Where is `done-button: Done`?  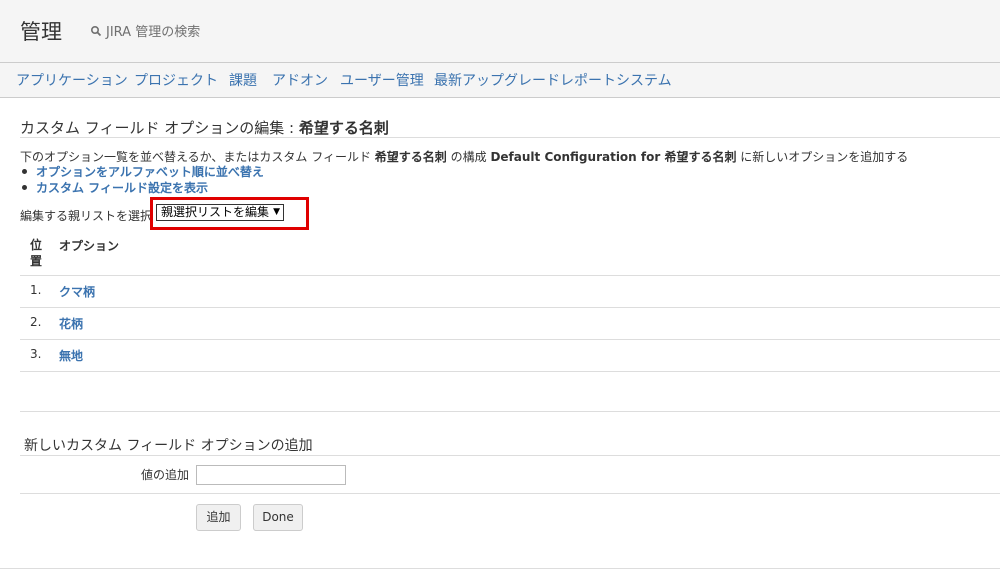
done-button: Done is located at coordinates (278, 517).